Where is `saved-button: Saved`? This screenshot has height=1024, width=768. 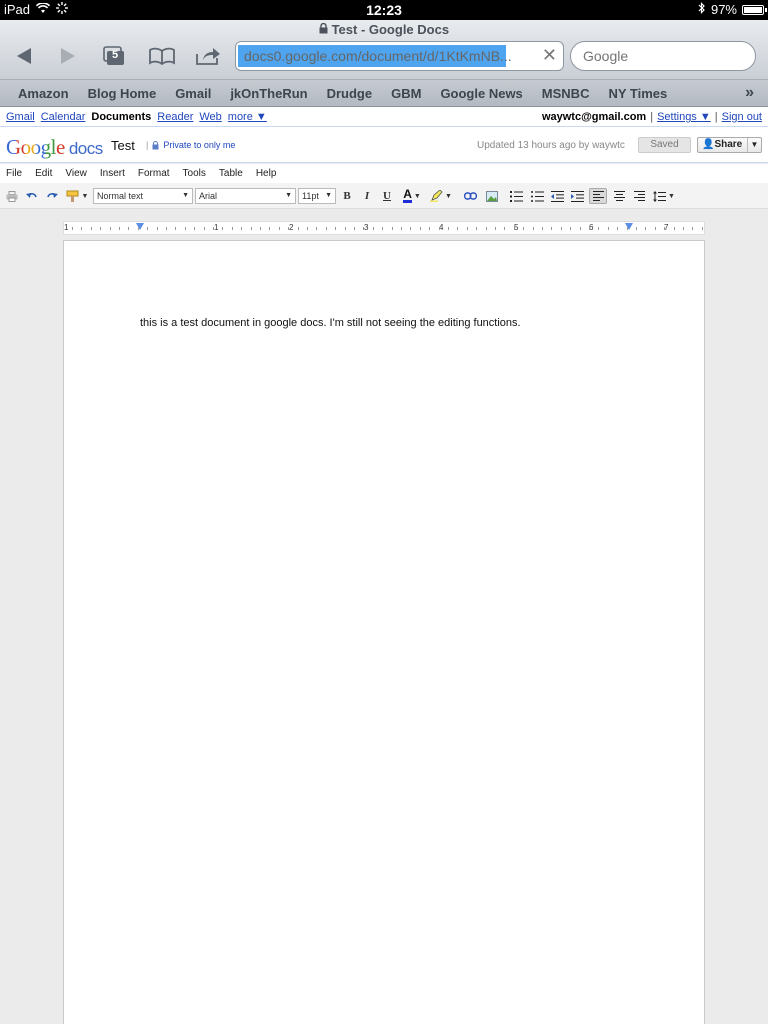 saved-button: Saved is located at coordinates (664, 145).